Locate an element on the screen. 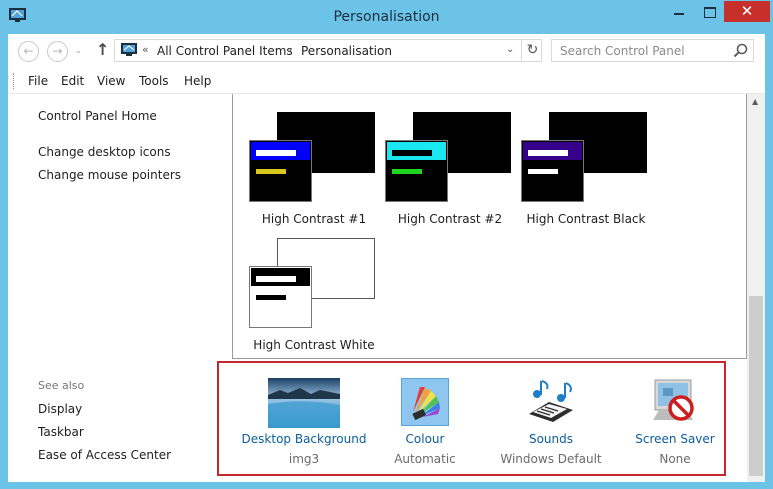  refresh-icon: ↻ is located at coordinates (532, 50).